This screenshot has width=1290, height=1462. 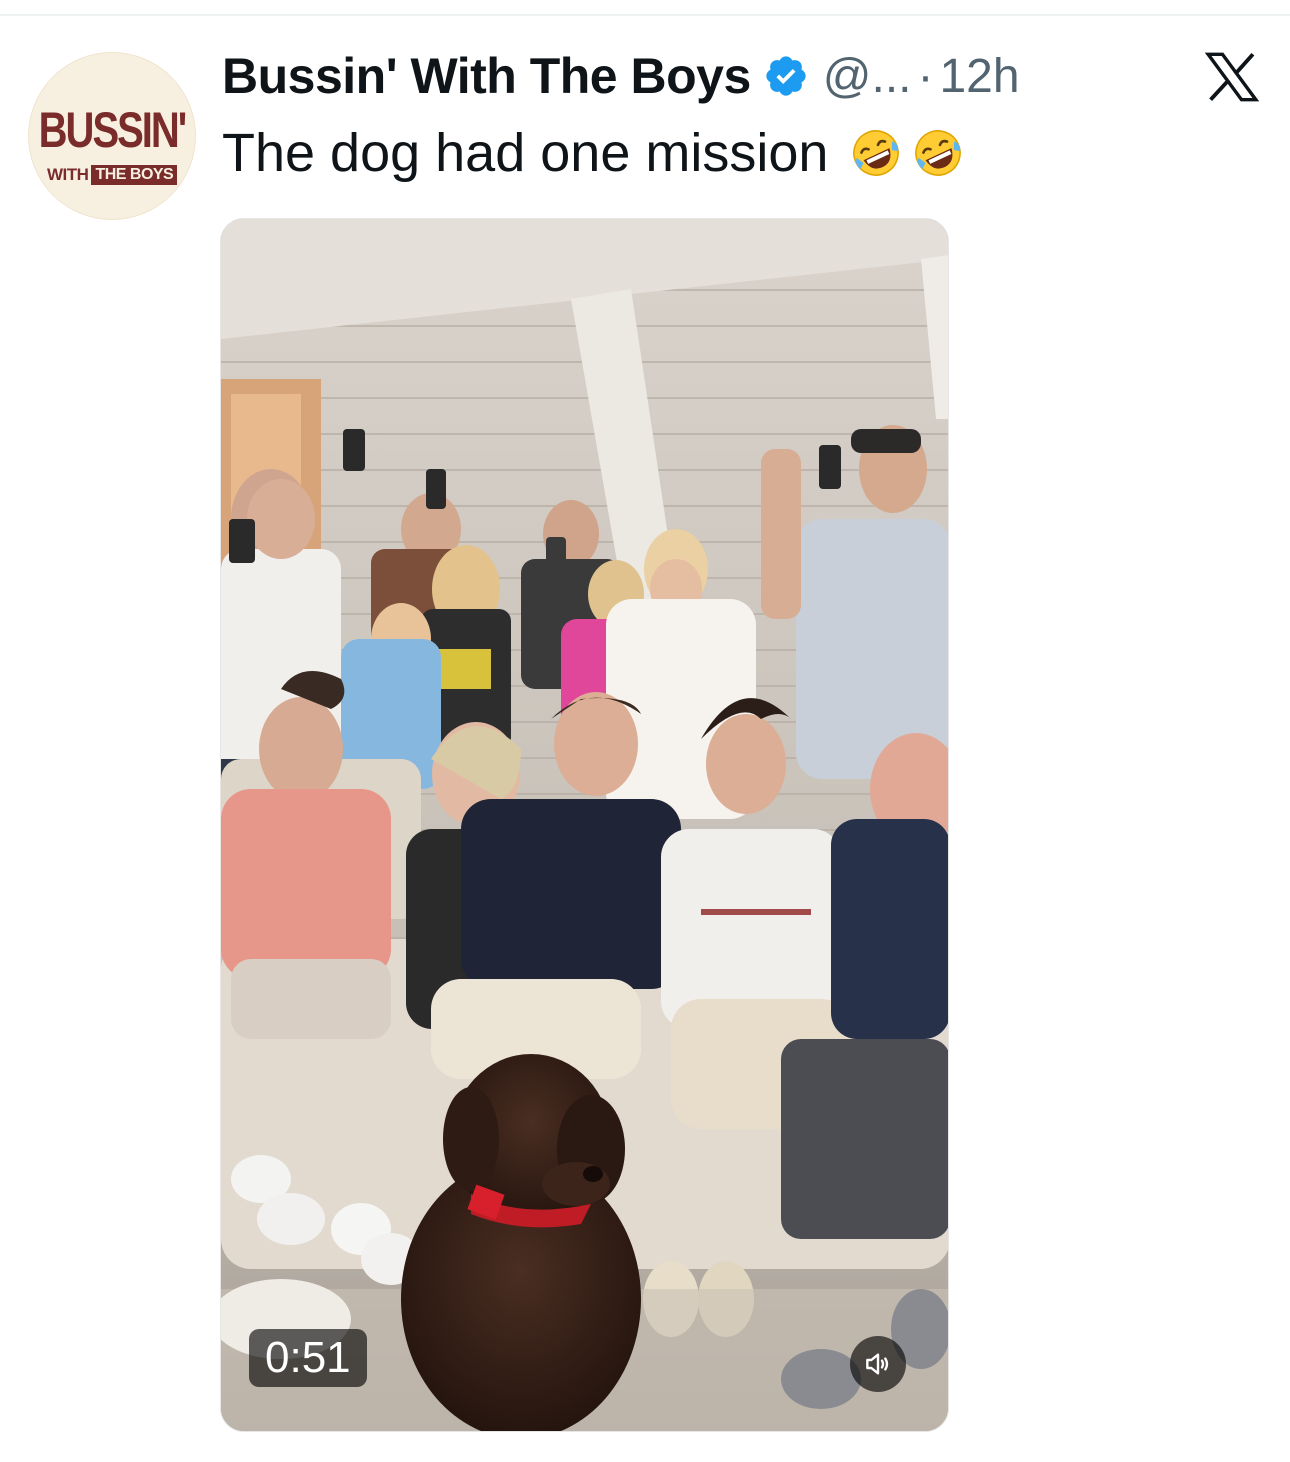 I want to click on avatar: BUSSIN' WITH THE BOYS, so click(x=112, y=136).